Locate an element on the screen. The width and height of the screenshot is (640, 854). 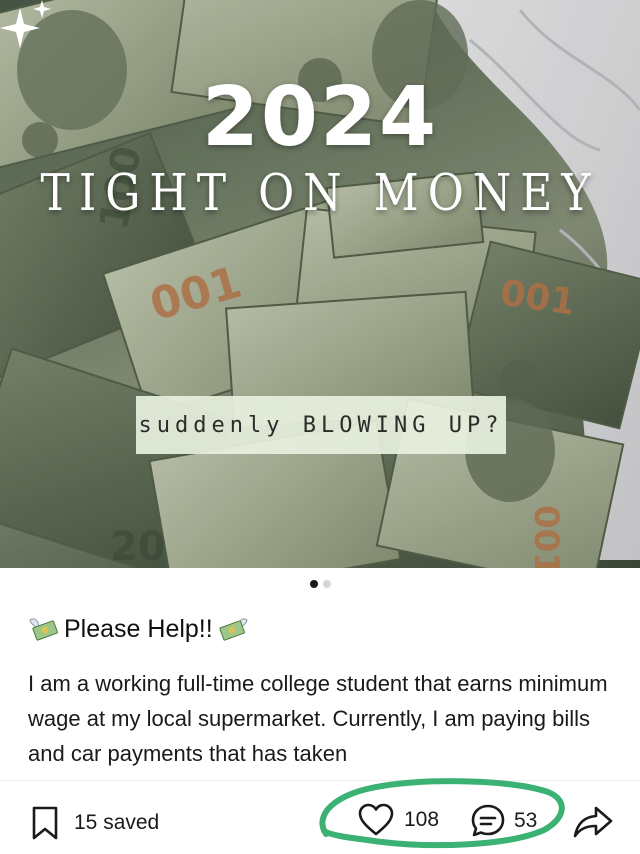
share-arrow-icon is located at coordinates (593, 822).